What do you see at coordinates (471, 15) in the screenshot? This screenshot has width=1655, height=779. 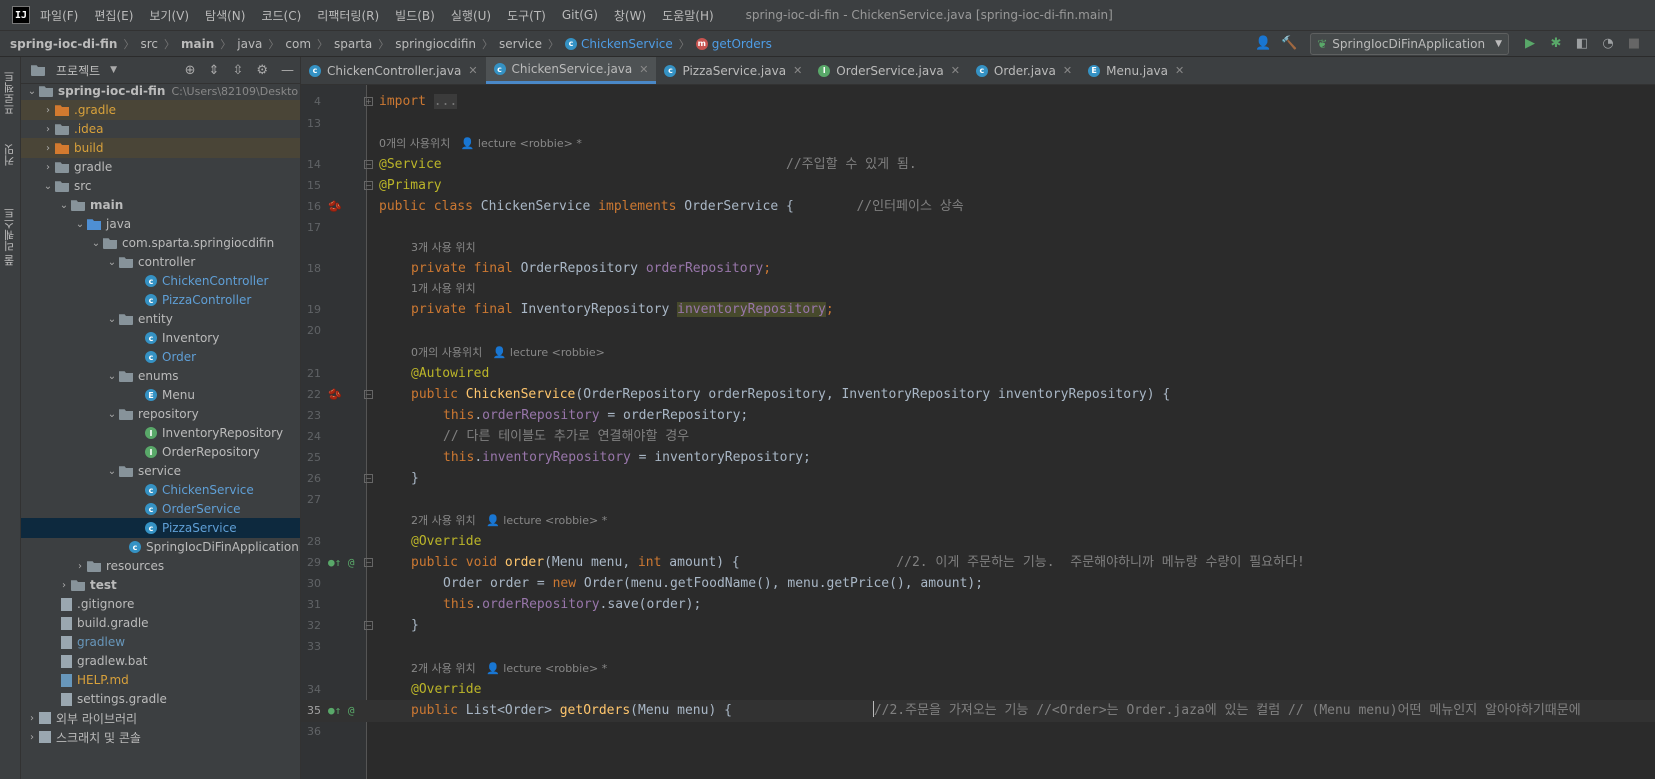 I see `menu-run: 실행(U)` at bounding box center [471, 15].